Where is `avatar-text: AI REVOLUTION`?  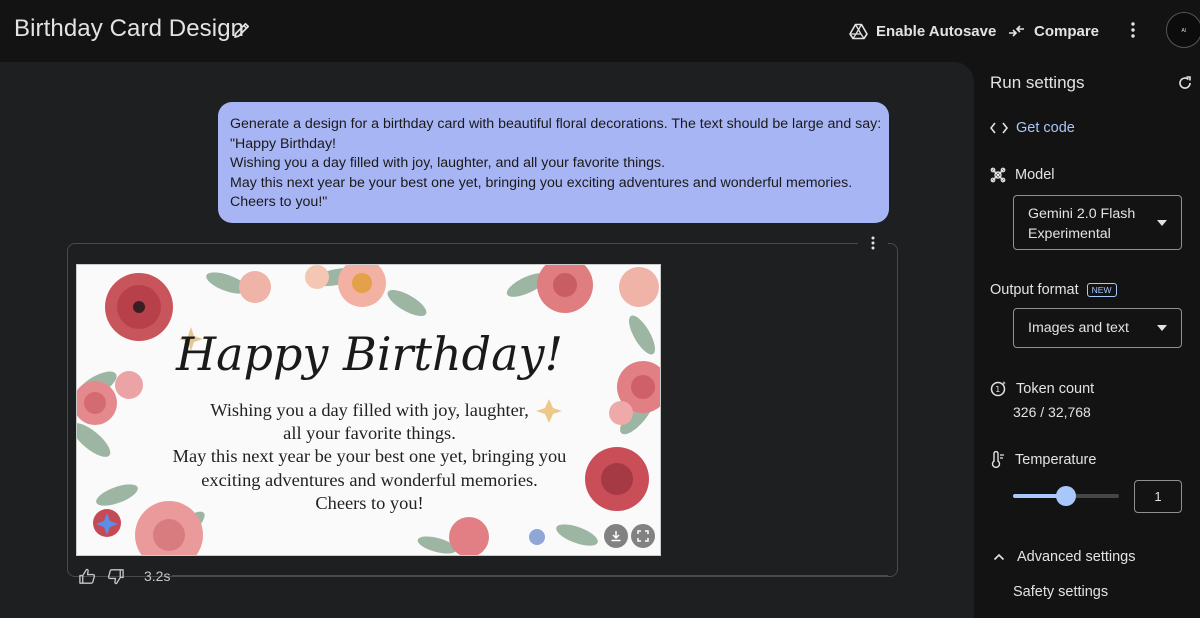
avatar-text: AI REVOLUTION is located at coordinates (1184, 31).